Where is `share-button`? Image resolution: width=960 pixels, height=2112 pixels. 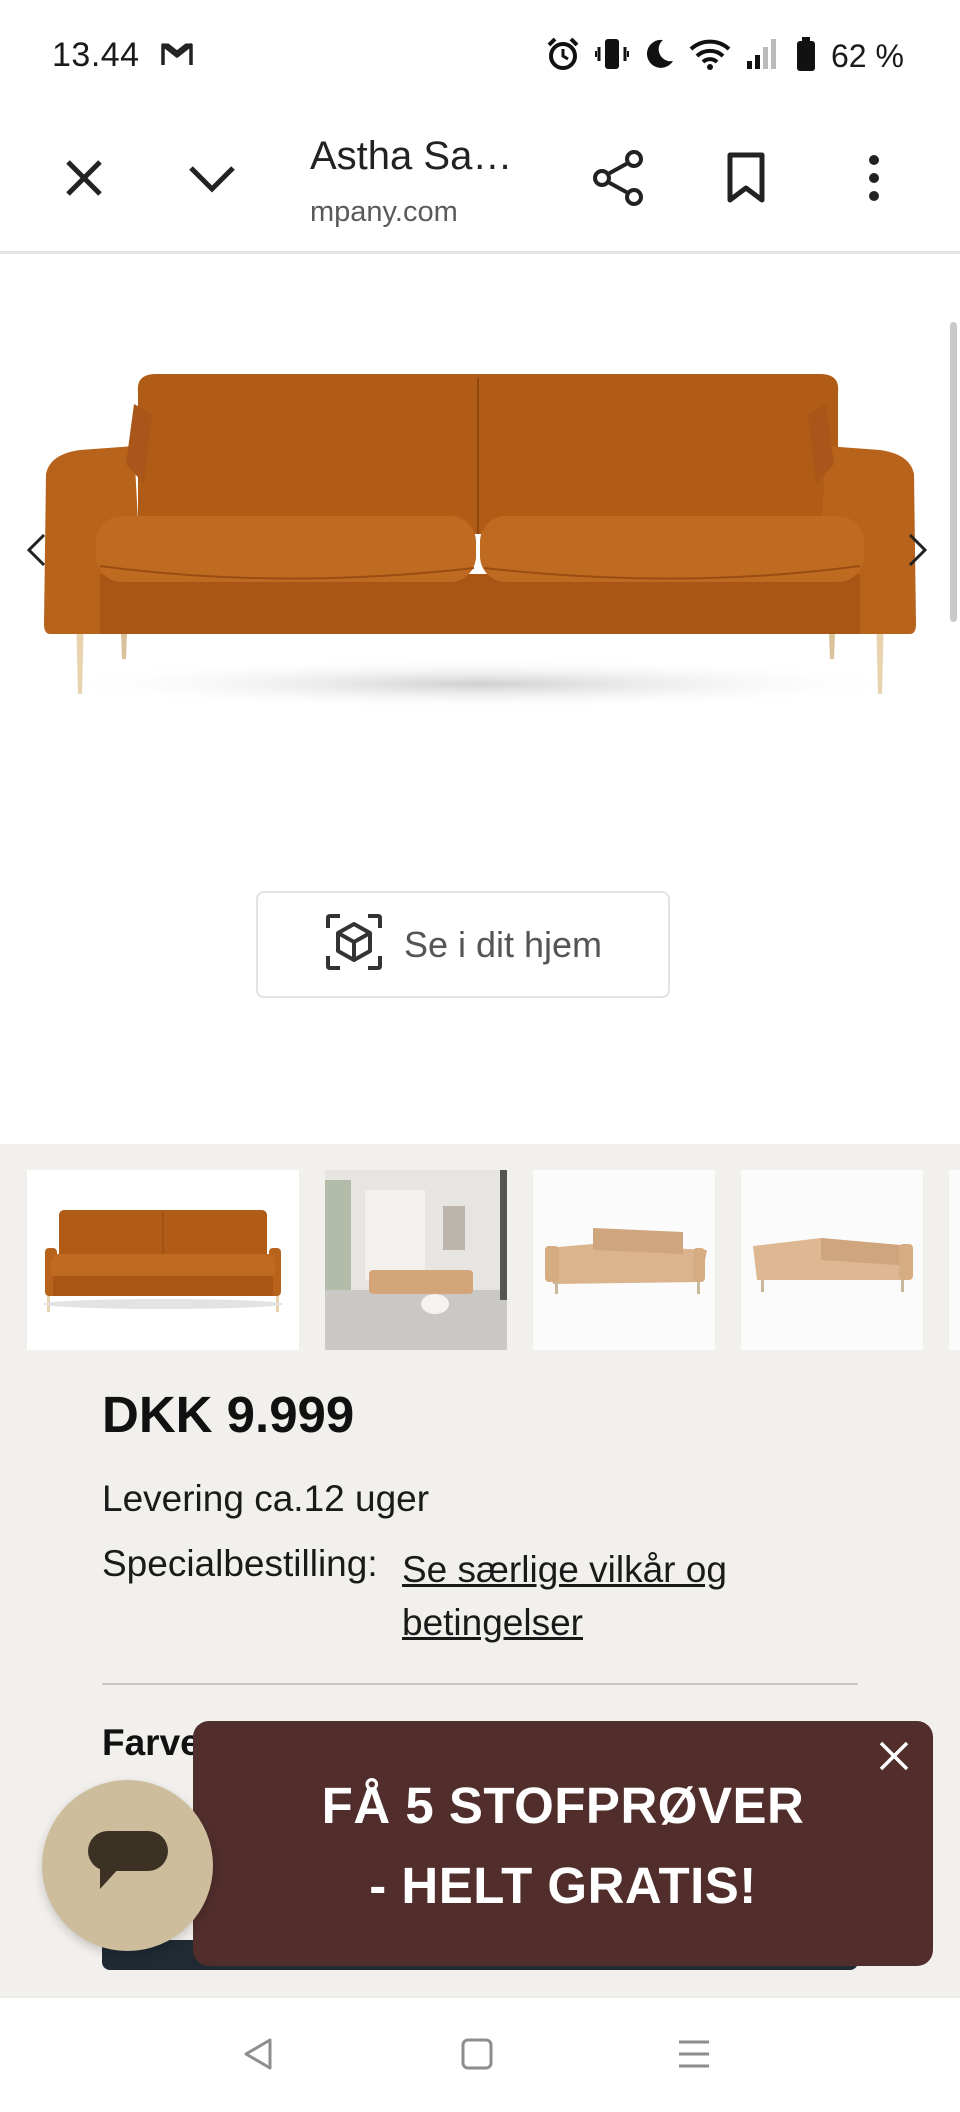
share-button is located at coordinates (618, 180).